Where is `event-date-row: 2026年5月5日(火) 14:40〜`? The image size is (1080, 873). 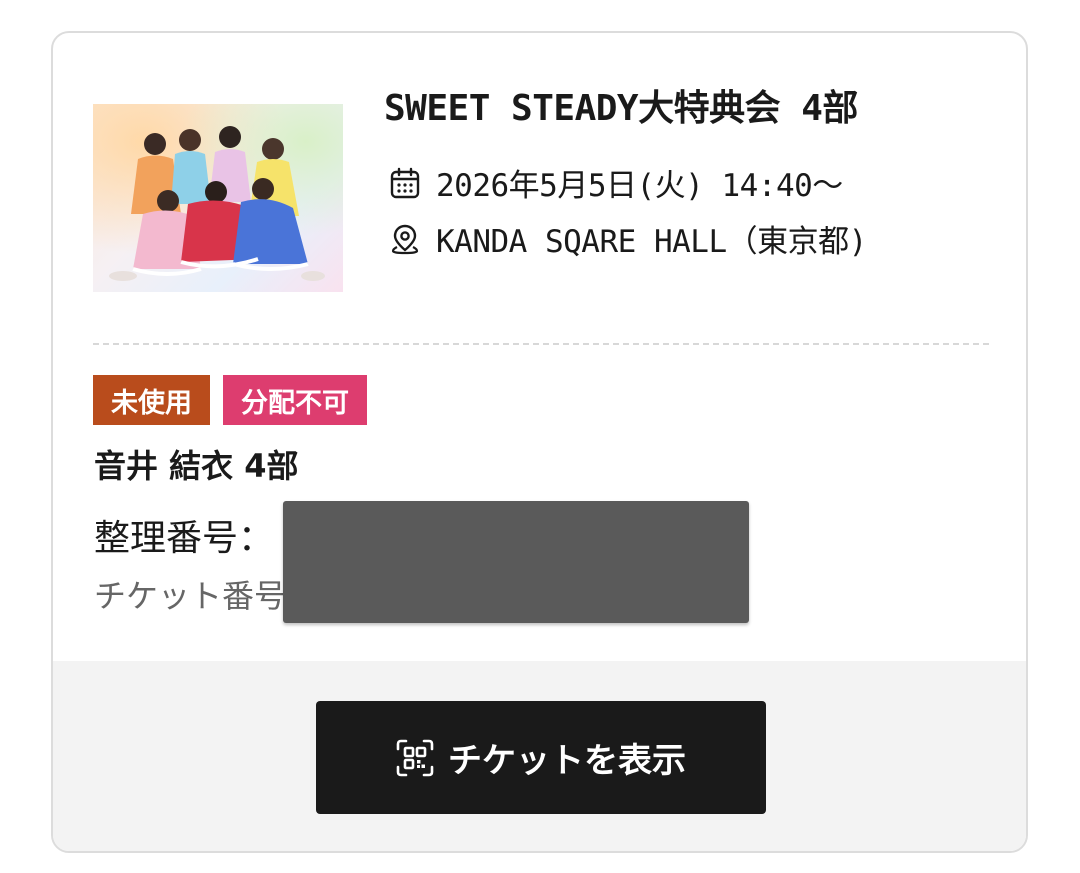 event-date-row: 2026年5月5日(火) 14:40〜 is located at coordinates (615, 182).